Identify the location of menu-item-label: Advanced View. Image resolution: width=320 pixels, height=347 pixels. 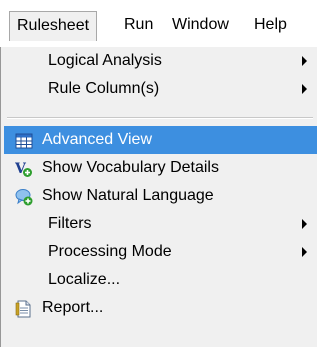
(97, 139).